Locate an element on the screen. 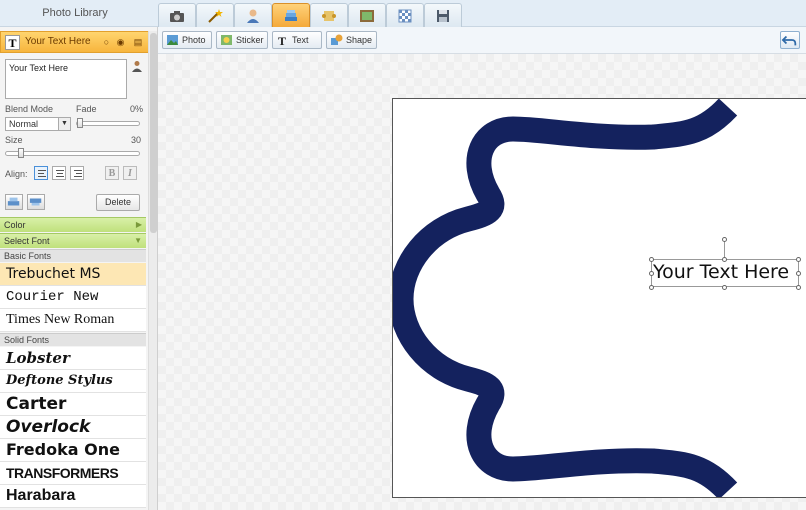  size-slider is located at coordinates (72, 153).